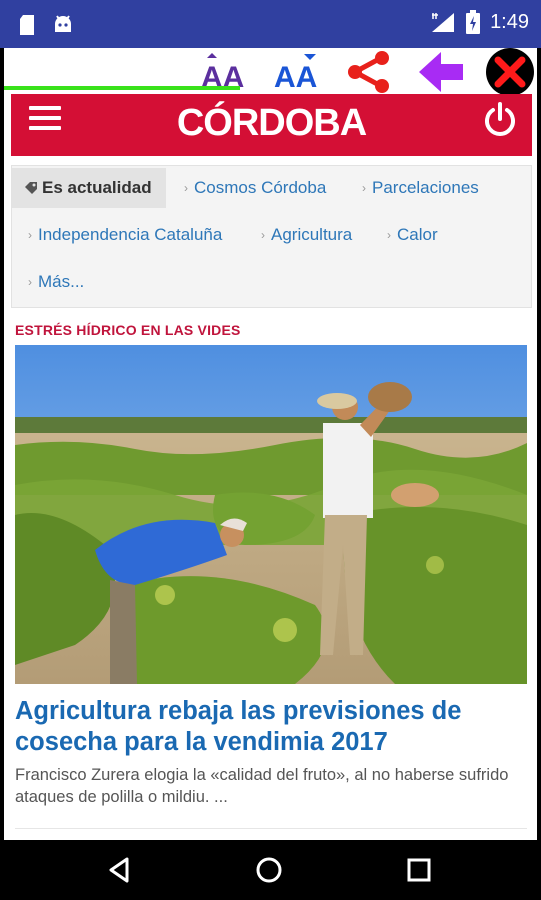 The height and width of the screenshot is (900, 541). I want to click on status-bar: 1:49, so click(270, 24).